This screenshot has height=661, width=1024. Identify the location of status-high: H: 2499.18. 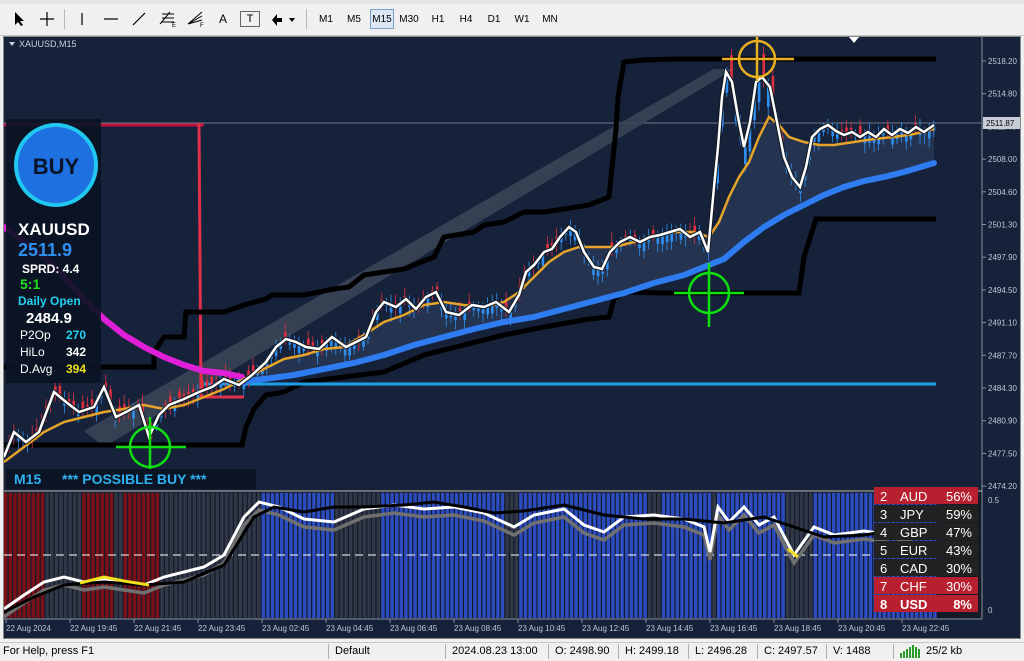
(652, 651).